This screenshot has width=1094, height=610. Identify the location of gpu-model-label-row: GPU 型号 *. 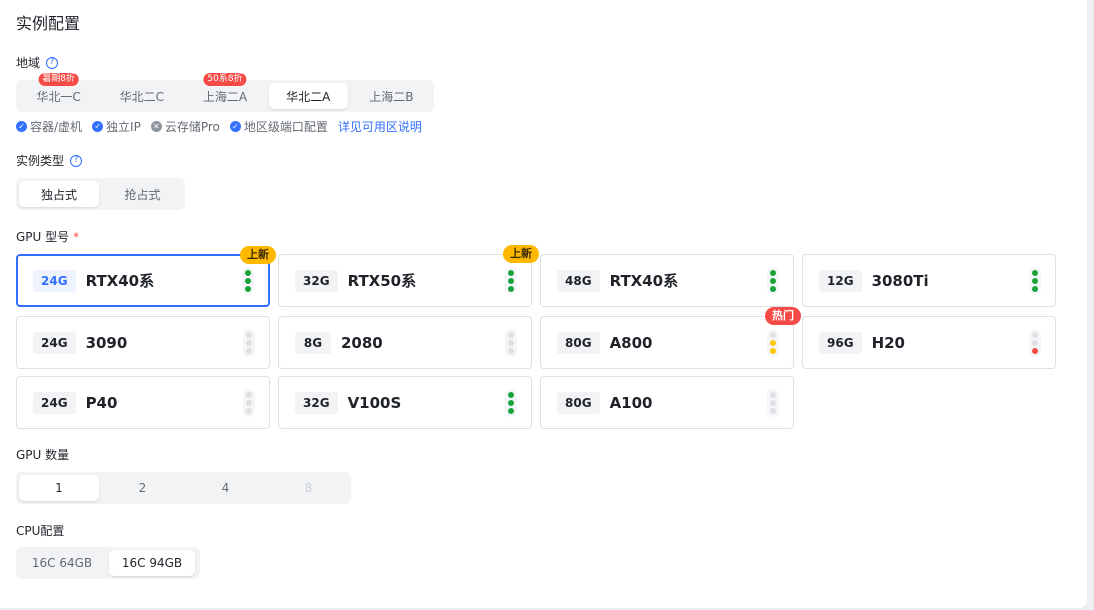
(47, 236).